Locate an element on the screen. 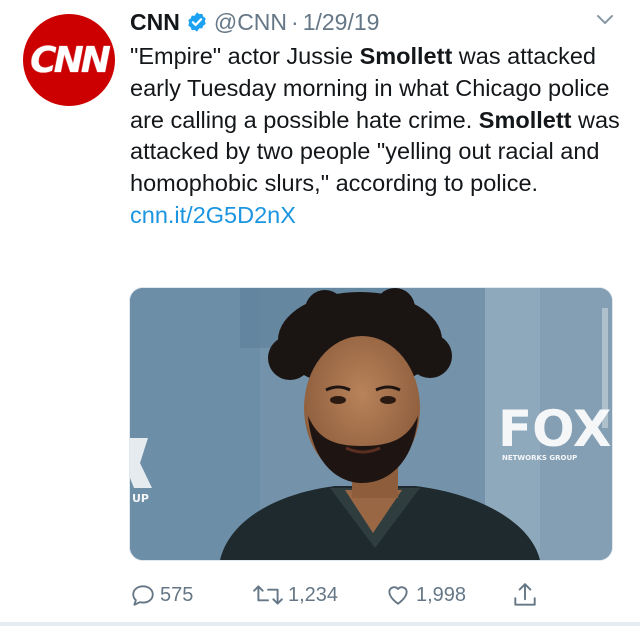 The height and width of the screenshot is (626, 640). backdrop-fragment: UP is located at coordinates (140, 498).